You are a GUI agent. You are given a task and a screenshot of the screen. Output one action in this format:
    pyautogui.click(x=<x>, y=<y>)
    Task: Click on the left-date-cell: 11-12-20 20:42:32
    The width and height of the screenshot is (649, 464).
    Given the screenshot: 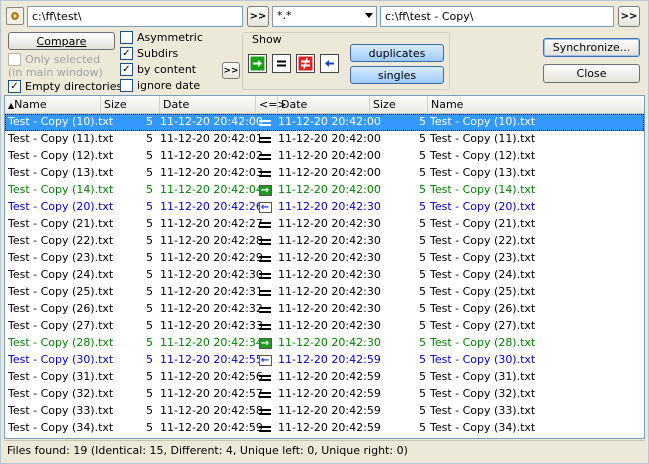 What is the action you would take?
    pyautogui.click(x=211, y=308)
    